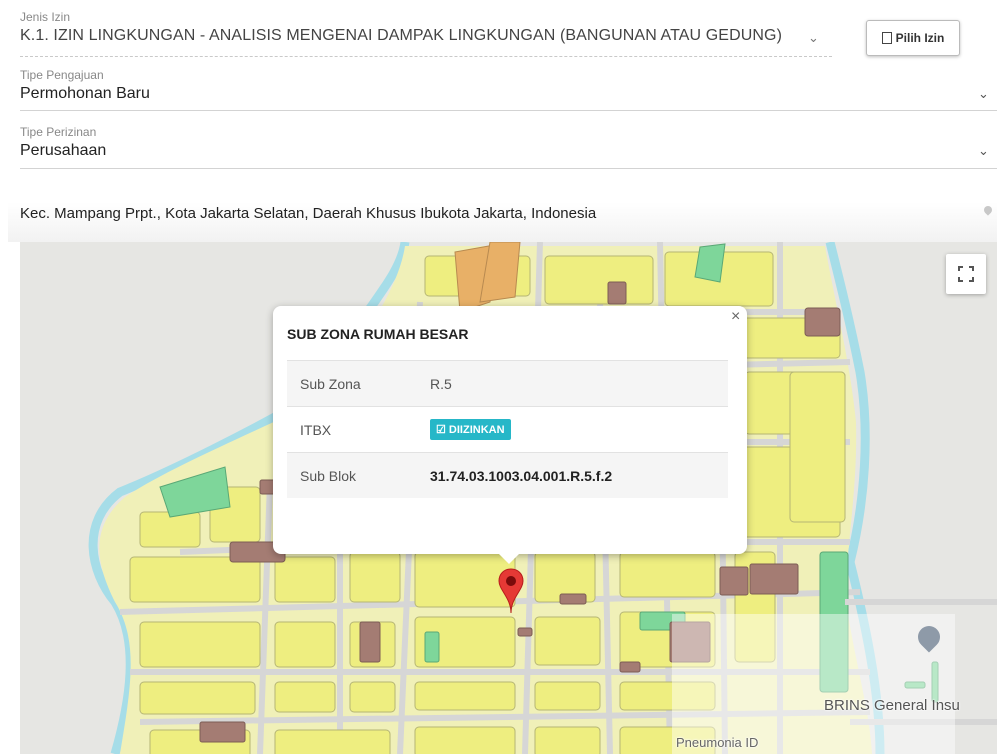 The height and width of the screenshot is (754, 997). I want to click on popup-tail, so click(509, 558).